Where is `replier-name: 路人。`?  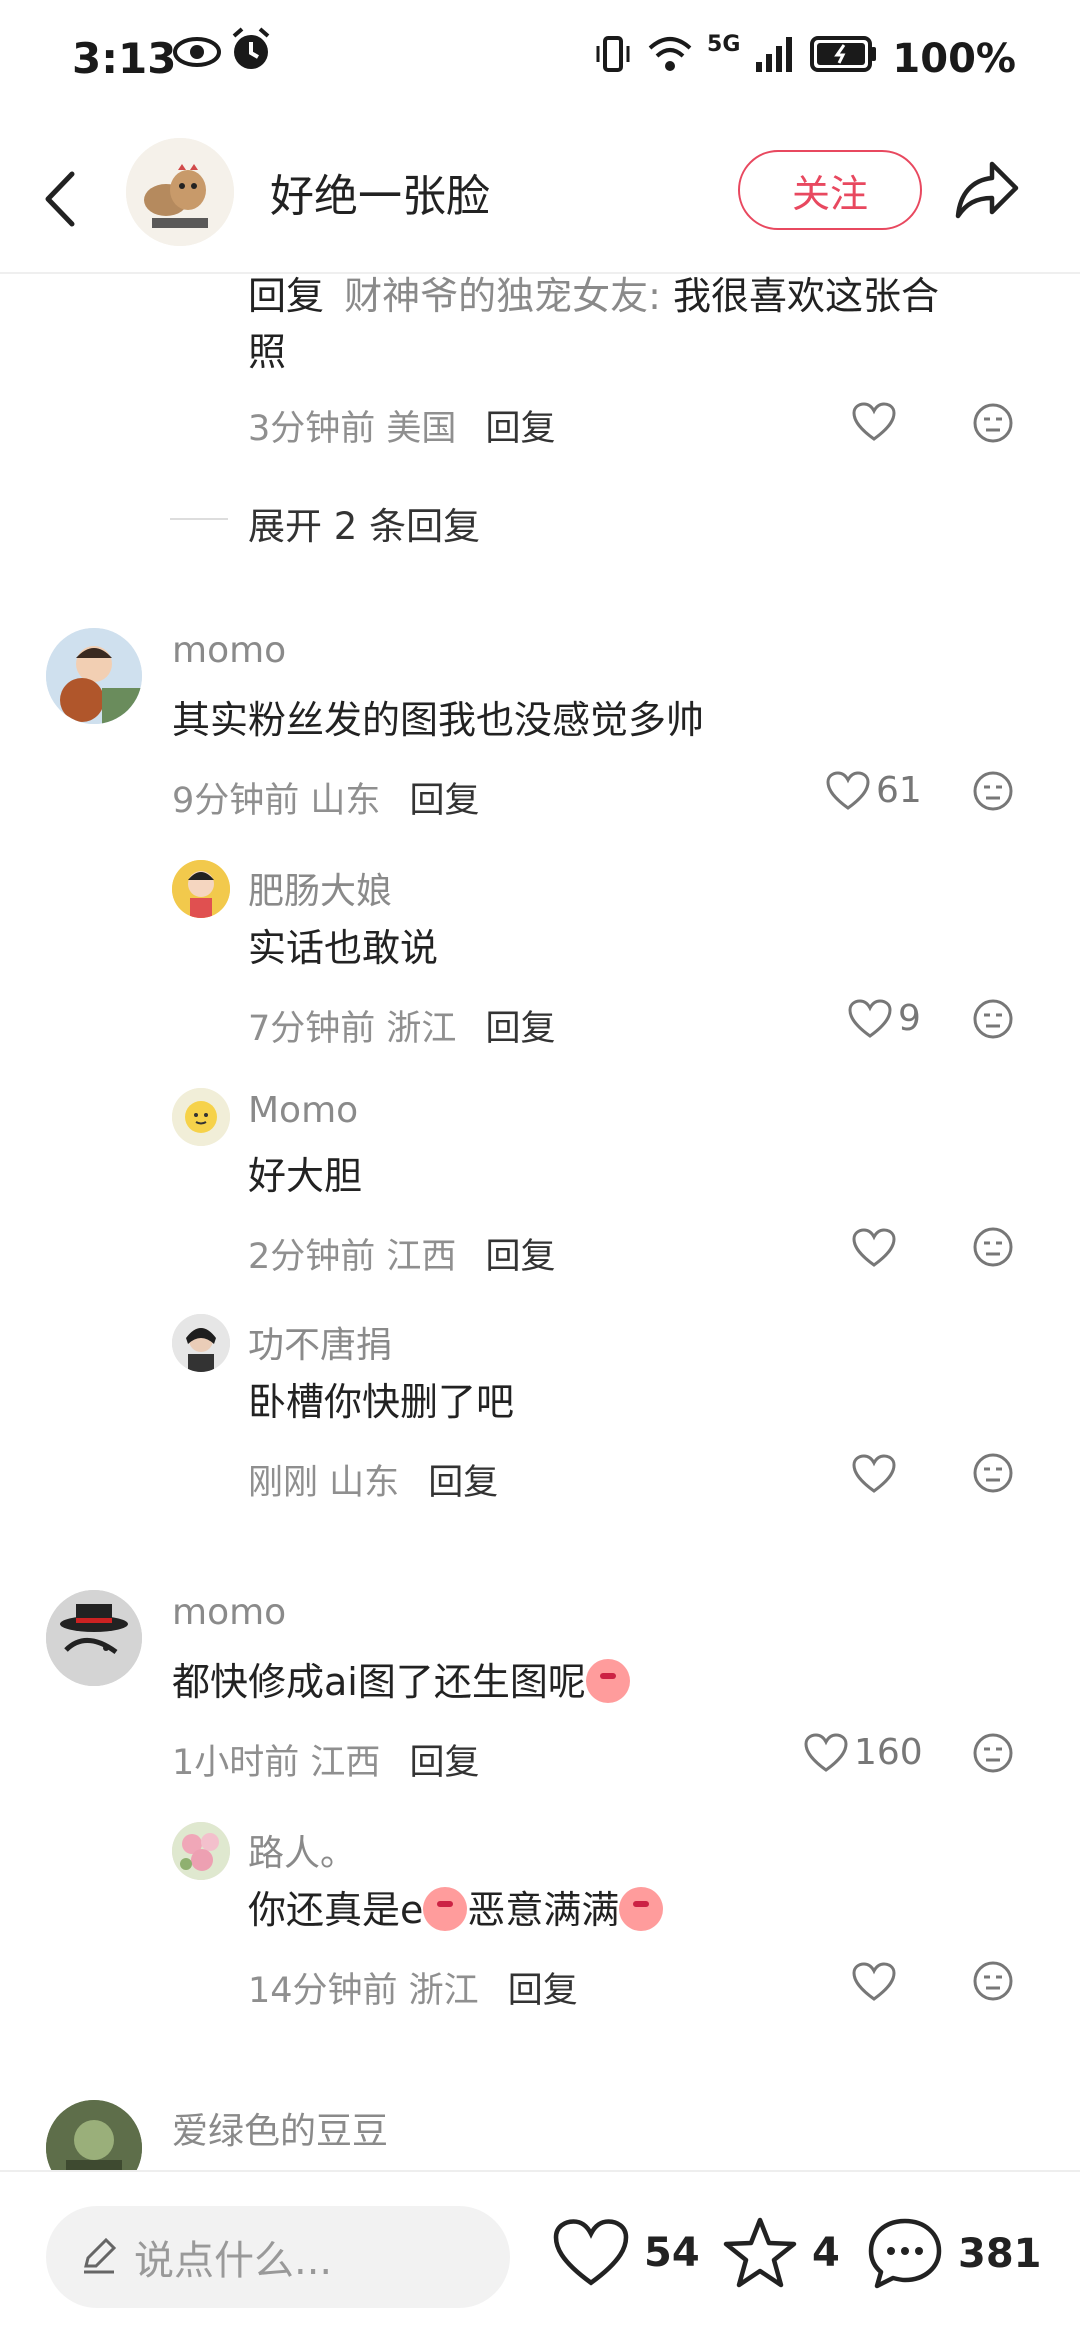
replier-name: 路人。 is located at coordinates (302, 1850).